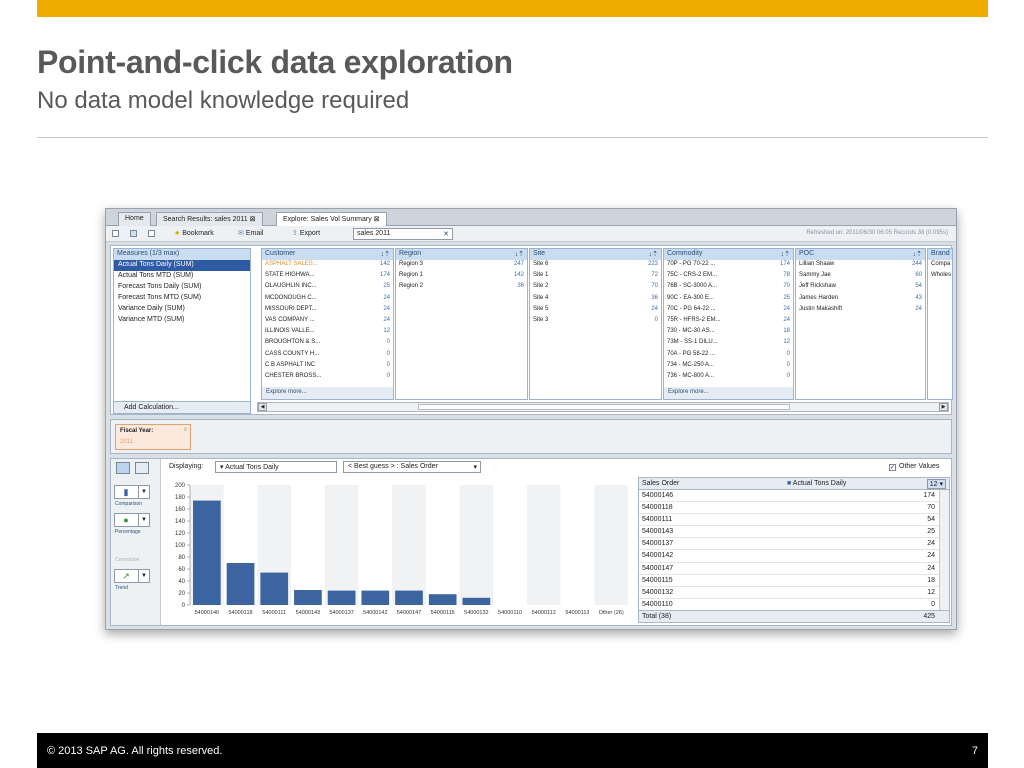 The height and width of the screenshot is (768, 1024). I want to click on column-header-sales-order: Sales Order, so click(660, 483).